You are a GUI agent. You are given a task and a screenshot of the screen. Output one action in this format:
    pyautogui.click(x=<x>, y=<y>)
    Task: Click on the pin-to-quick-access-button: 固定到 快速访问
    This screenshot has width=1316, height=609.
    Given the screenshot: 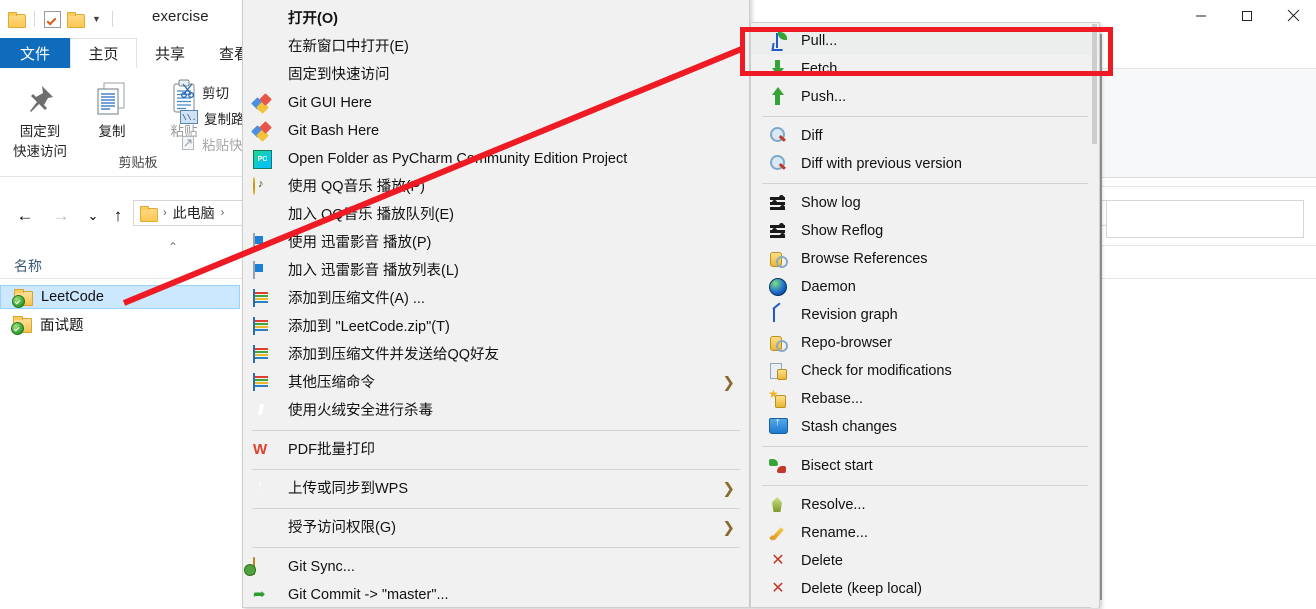 What is the action you would take?
    pyautogui.click(x=40, y=117)
    